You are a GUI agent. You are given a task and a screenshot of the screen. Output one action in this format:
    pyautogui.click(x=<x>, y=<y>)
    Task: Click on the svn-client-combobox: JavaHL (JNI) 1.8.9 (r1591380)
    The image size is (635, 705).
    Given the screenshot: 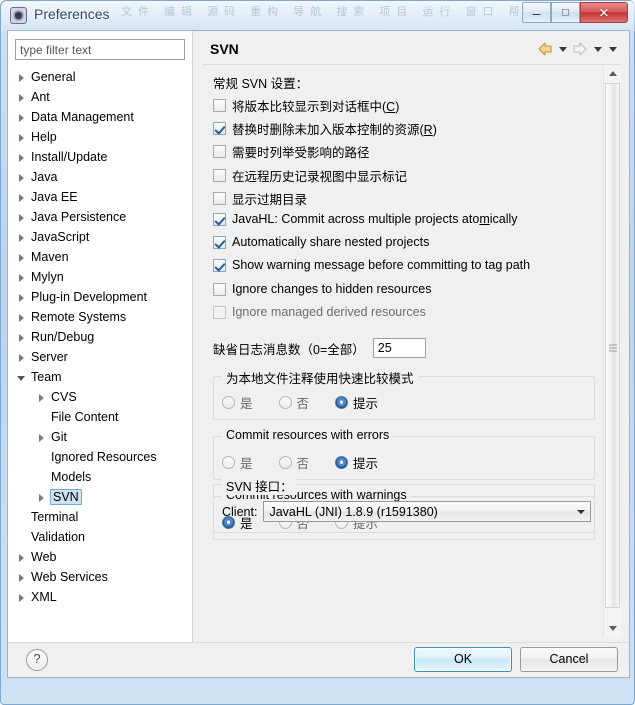 What is the action you would take?
    pyautogui.click(x=427, y=511)
    